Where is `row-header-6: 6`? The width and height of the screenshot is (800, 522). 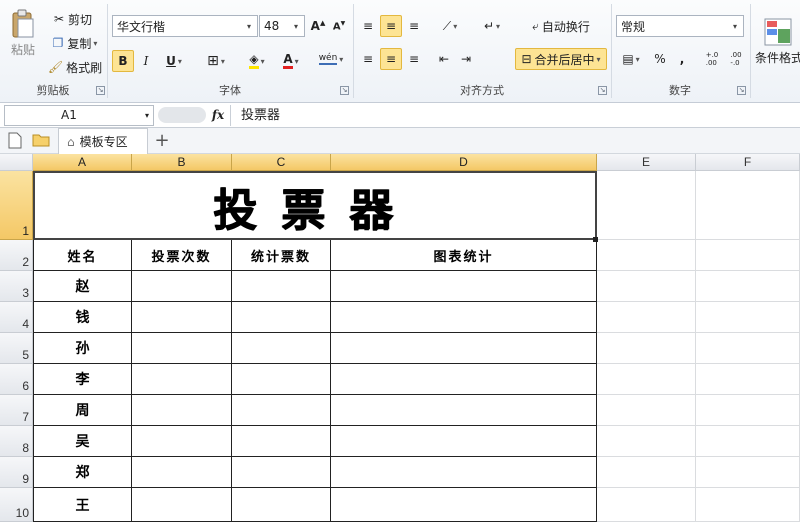
row-header-6: 6 is located at coordinates (16, 379).